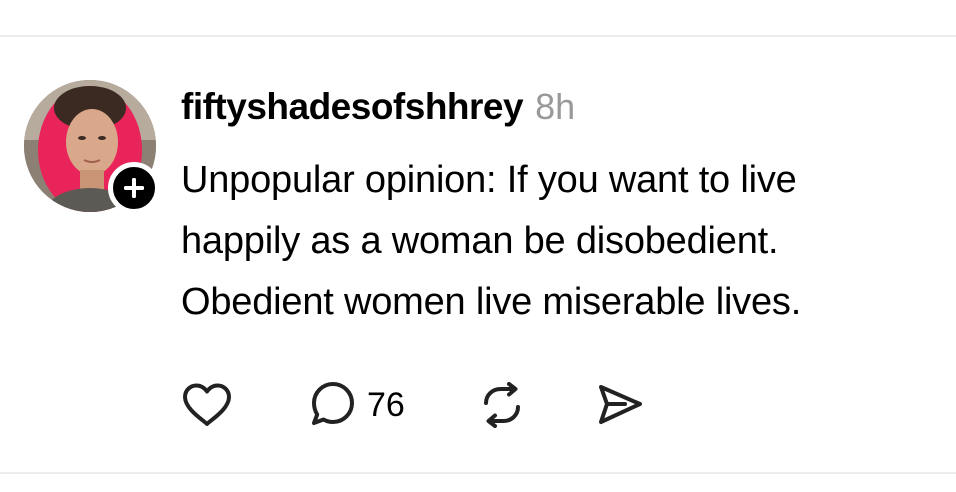 The image size is (956, 492). I want to click on plus-icon, so click(134, 188).